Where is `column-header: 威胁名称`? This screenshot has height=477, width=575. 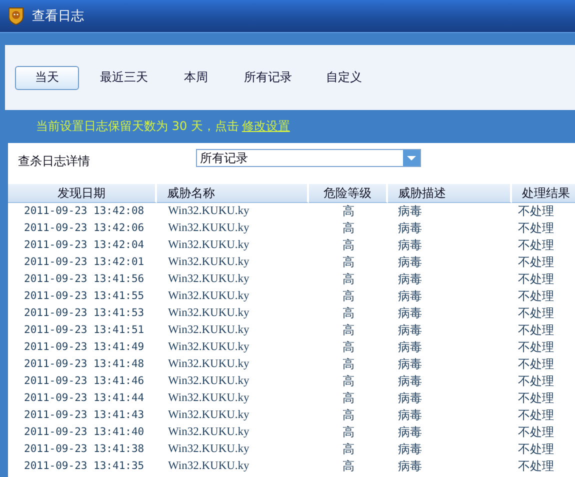 column-header: 威胁名称 is located at coordinates (233, 193).